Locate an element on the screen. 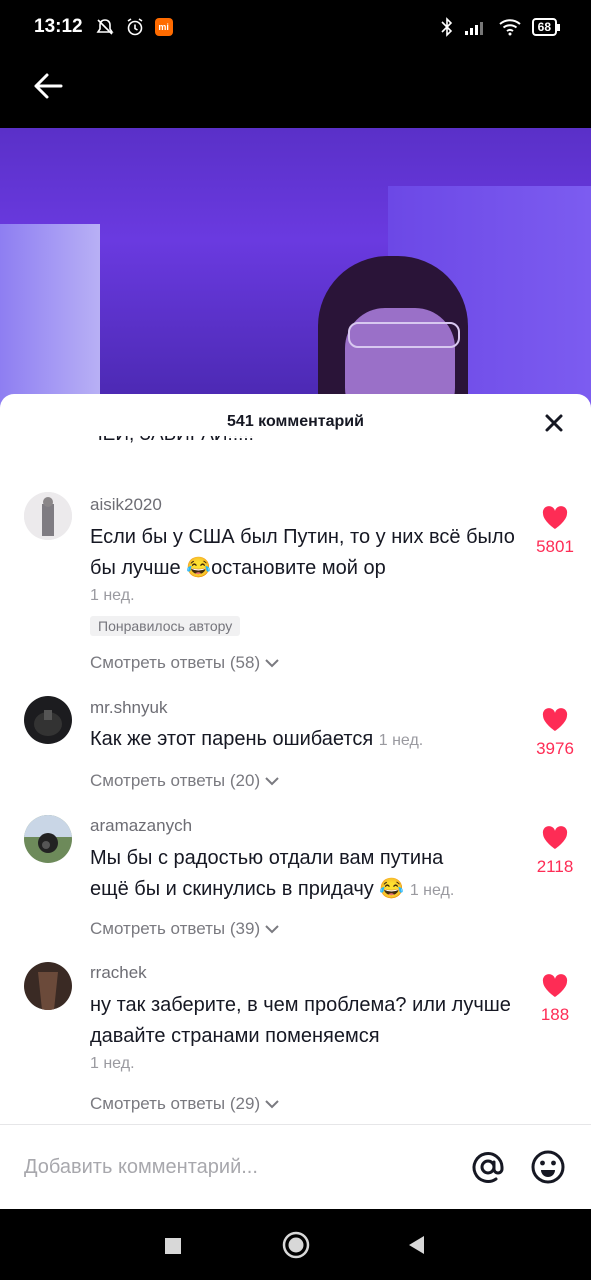  sheet-header: 541 комментарий is located at coordinates (295, 422).